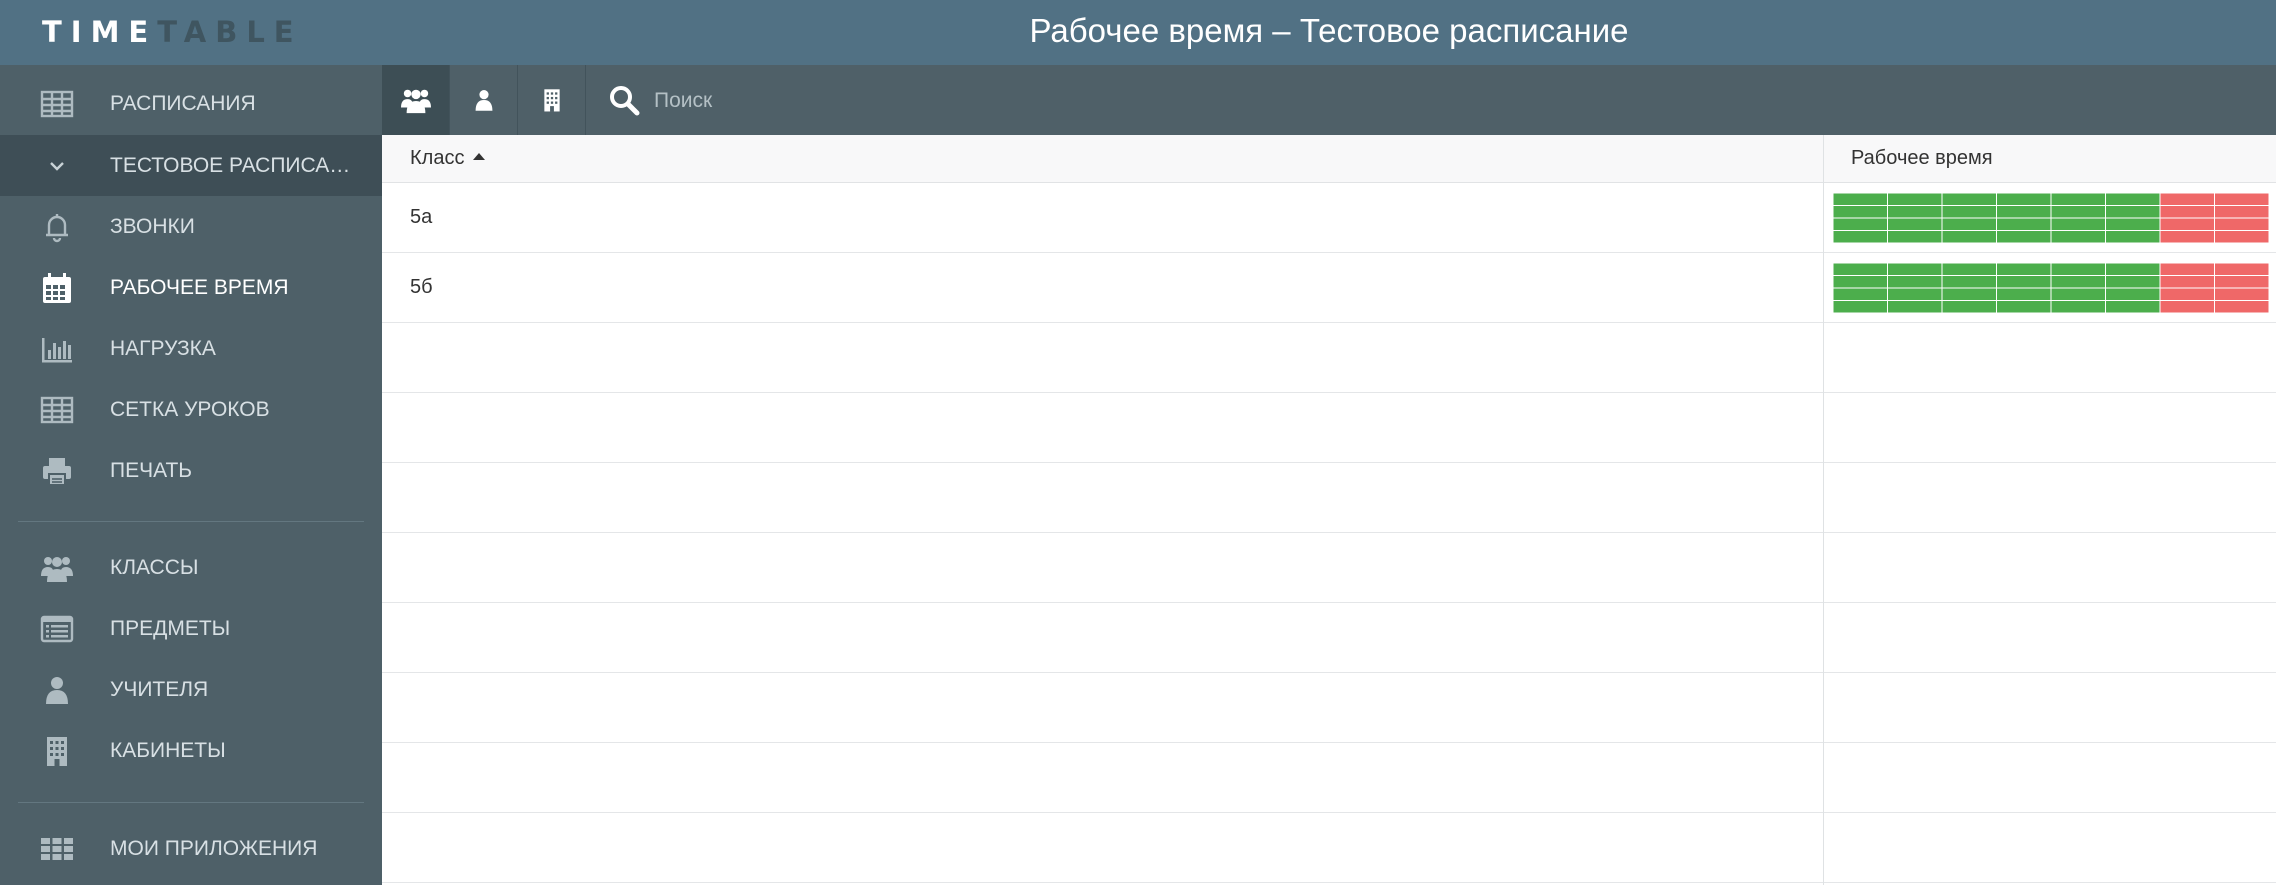  Describe the element at coordinates (552, 100) in the screenshot. I see `tab-rooms` at that location.